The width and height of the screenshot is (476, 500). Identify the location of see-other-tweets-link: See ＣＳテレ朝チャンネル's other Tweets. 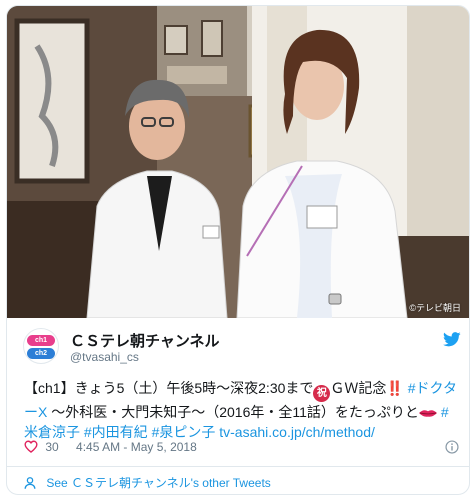
(147, 482).